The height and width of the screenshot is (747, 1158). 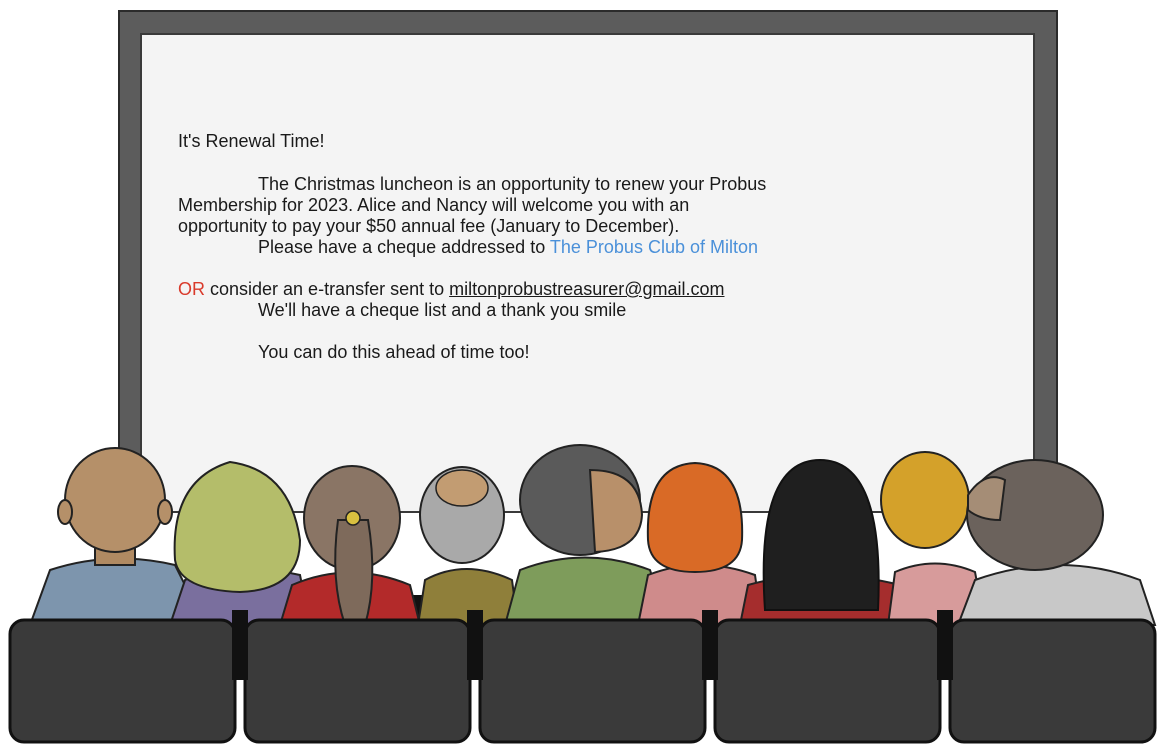 What do you see at coordinates (822, 542) in the screenshot?
I see `person-long-black-hair` at bounding box center [822, 542].